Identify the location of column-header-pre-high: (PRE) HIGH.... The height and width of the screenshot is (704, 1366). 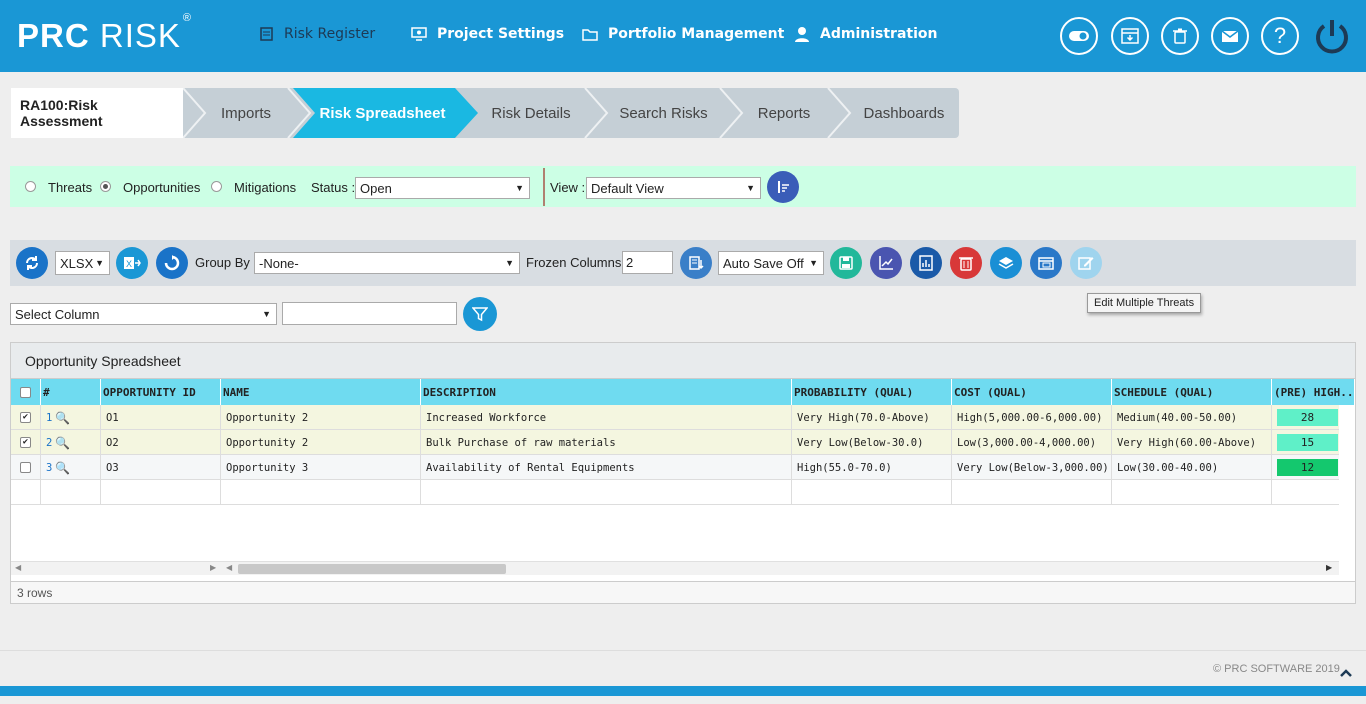
(1313, 392).